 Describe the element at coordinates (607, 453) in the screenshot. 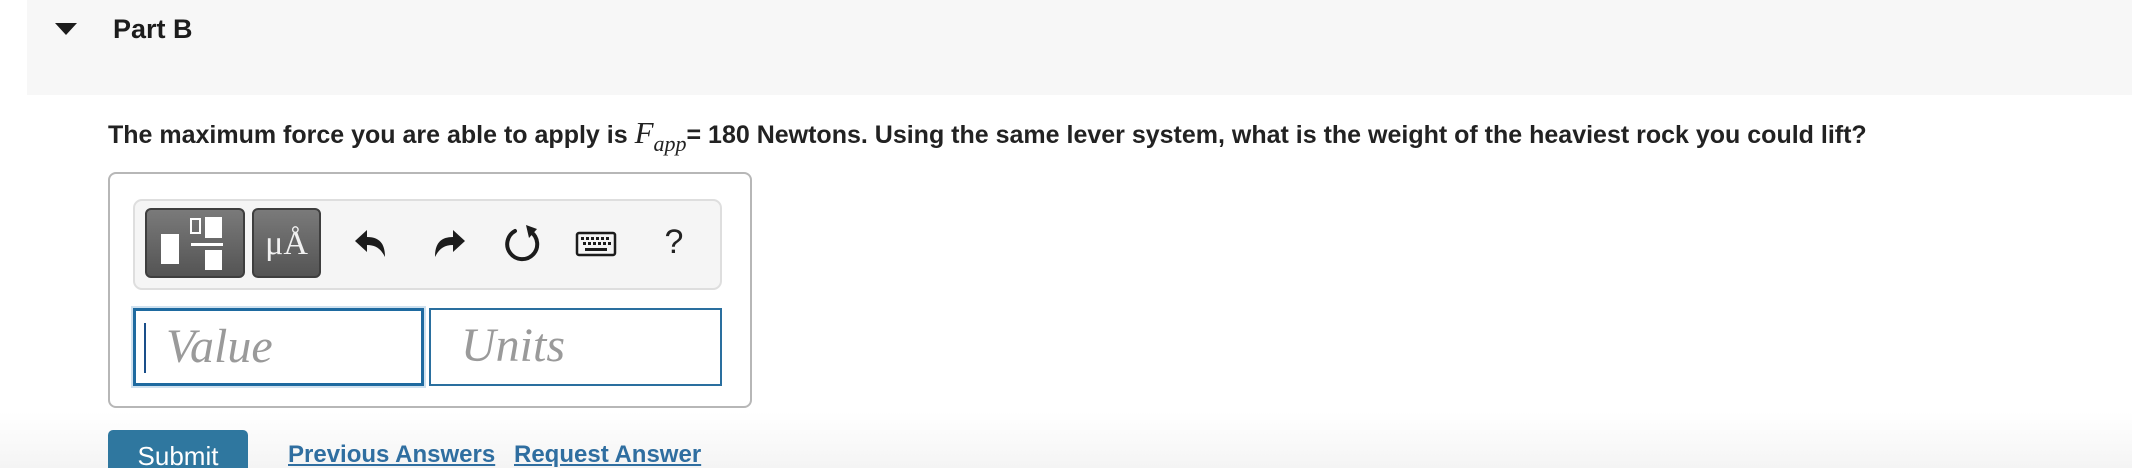

I see `request-answer-link: Request Answer` at that location.